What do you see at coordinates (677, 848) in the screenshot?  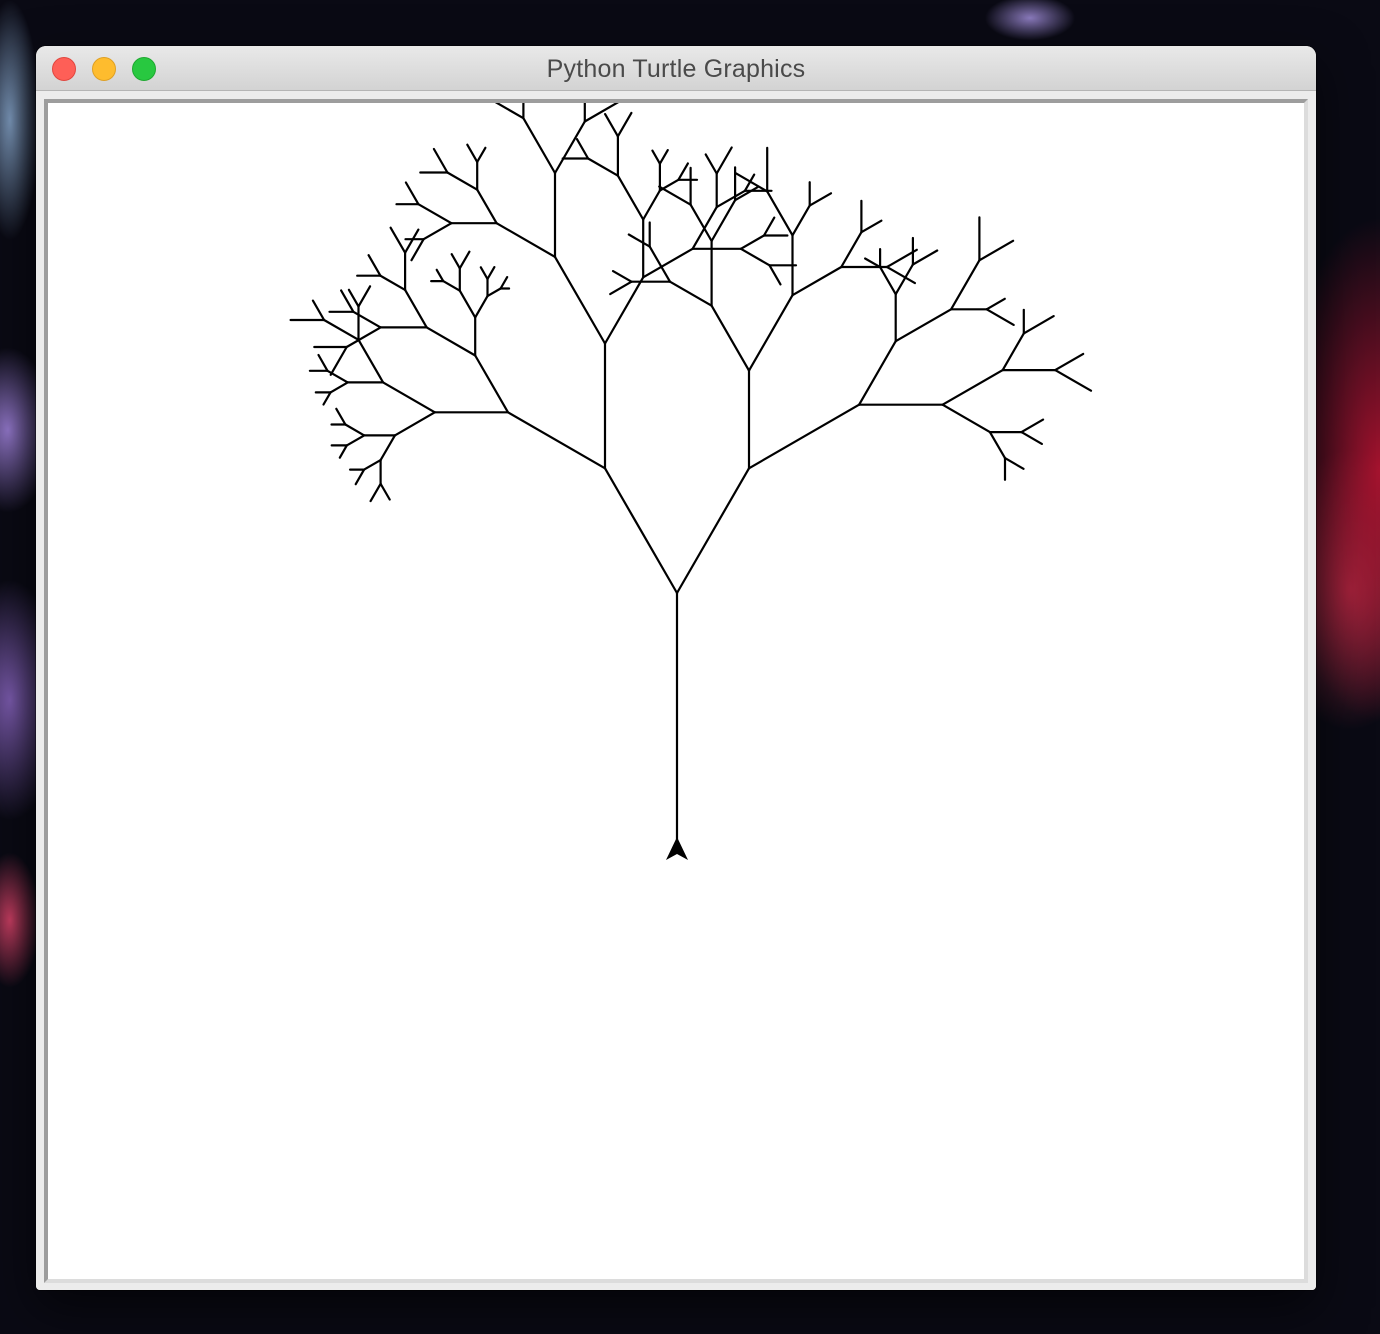 I see `turtle-arrow-icon` at bounding box center [677, 848].